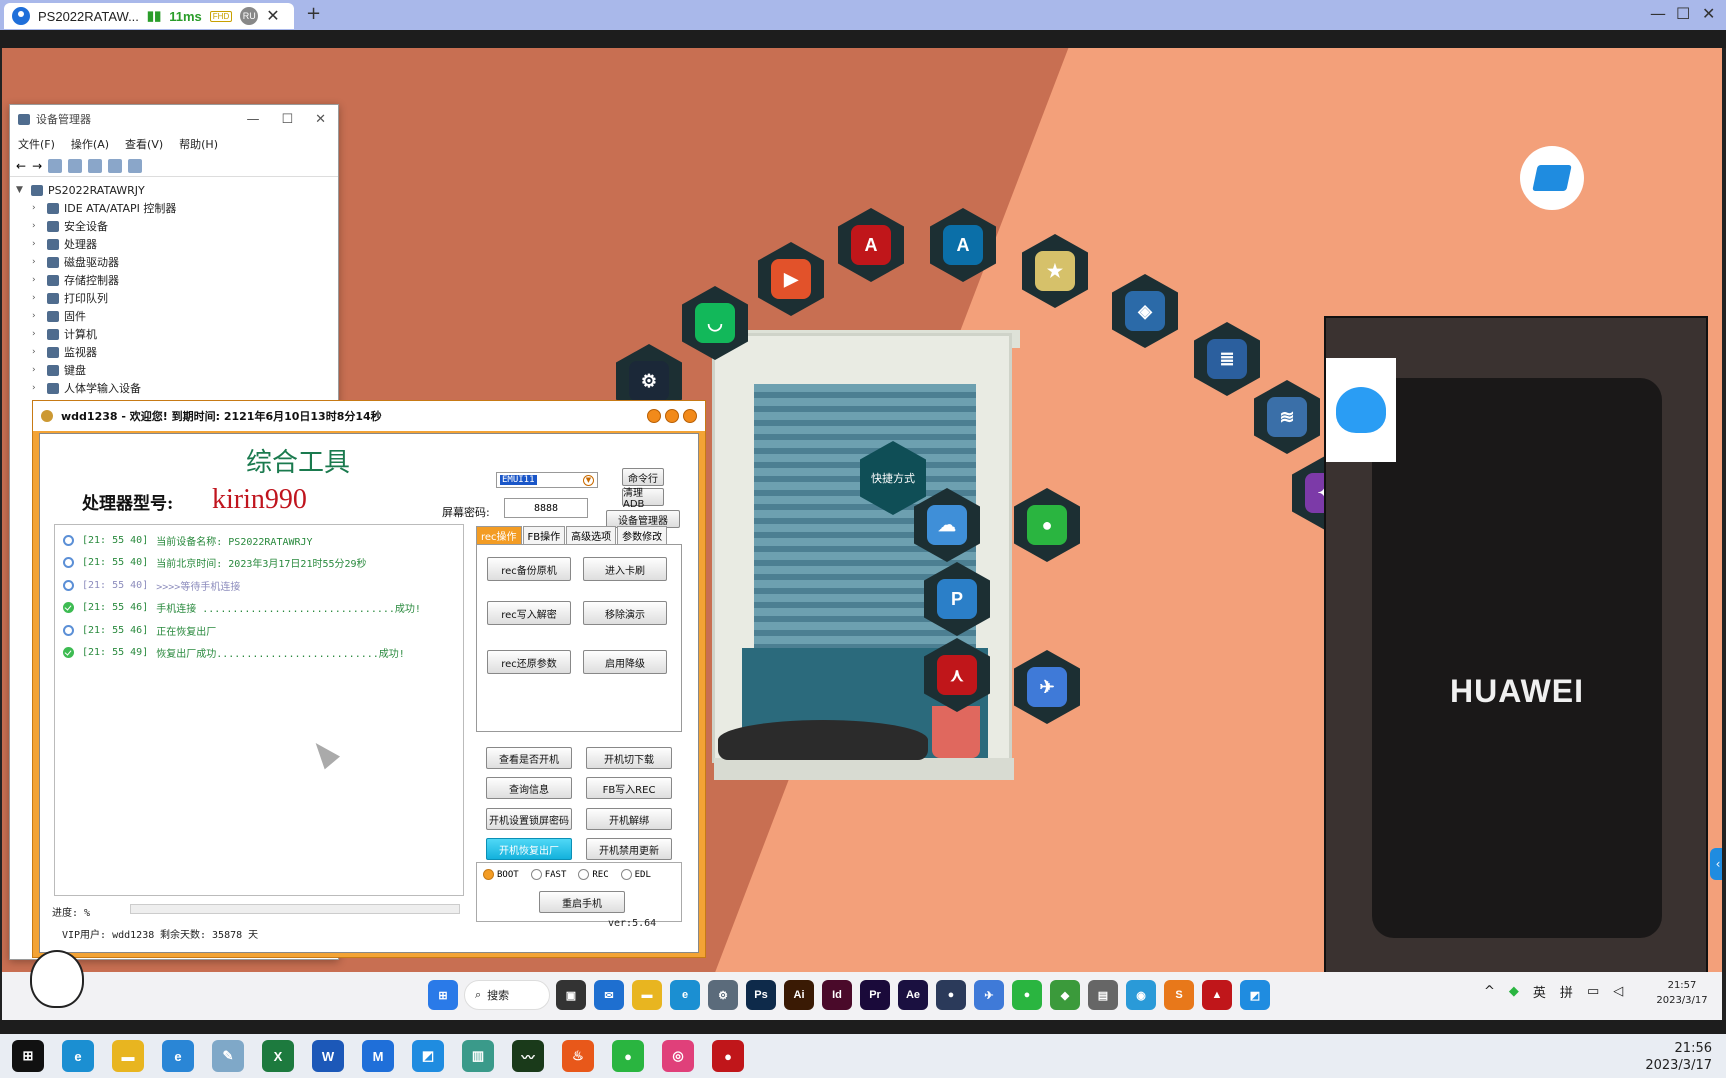 The image size is (1726, 1078). I want to click on sublime-icon: S, so click(1179, 995).